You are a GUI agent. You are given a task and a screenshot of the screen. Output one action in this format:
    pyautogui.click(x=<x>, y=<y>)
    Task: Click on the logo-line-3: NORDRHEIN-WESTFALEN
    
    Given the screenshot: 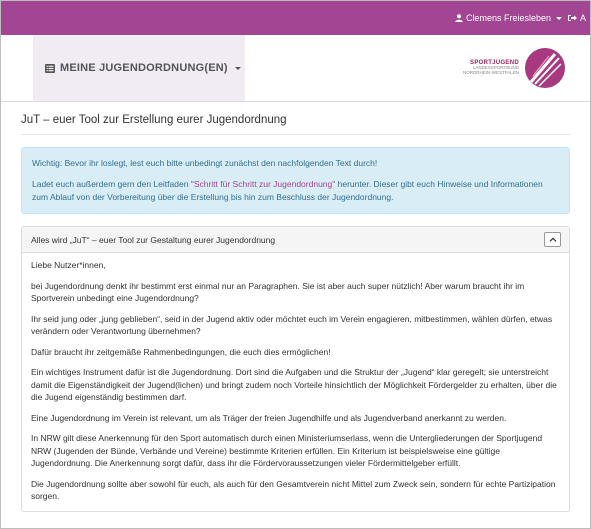 What is the action you would take?
    pyautogui.click(x=490, y=73)
    